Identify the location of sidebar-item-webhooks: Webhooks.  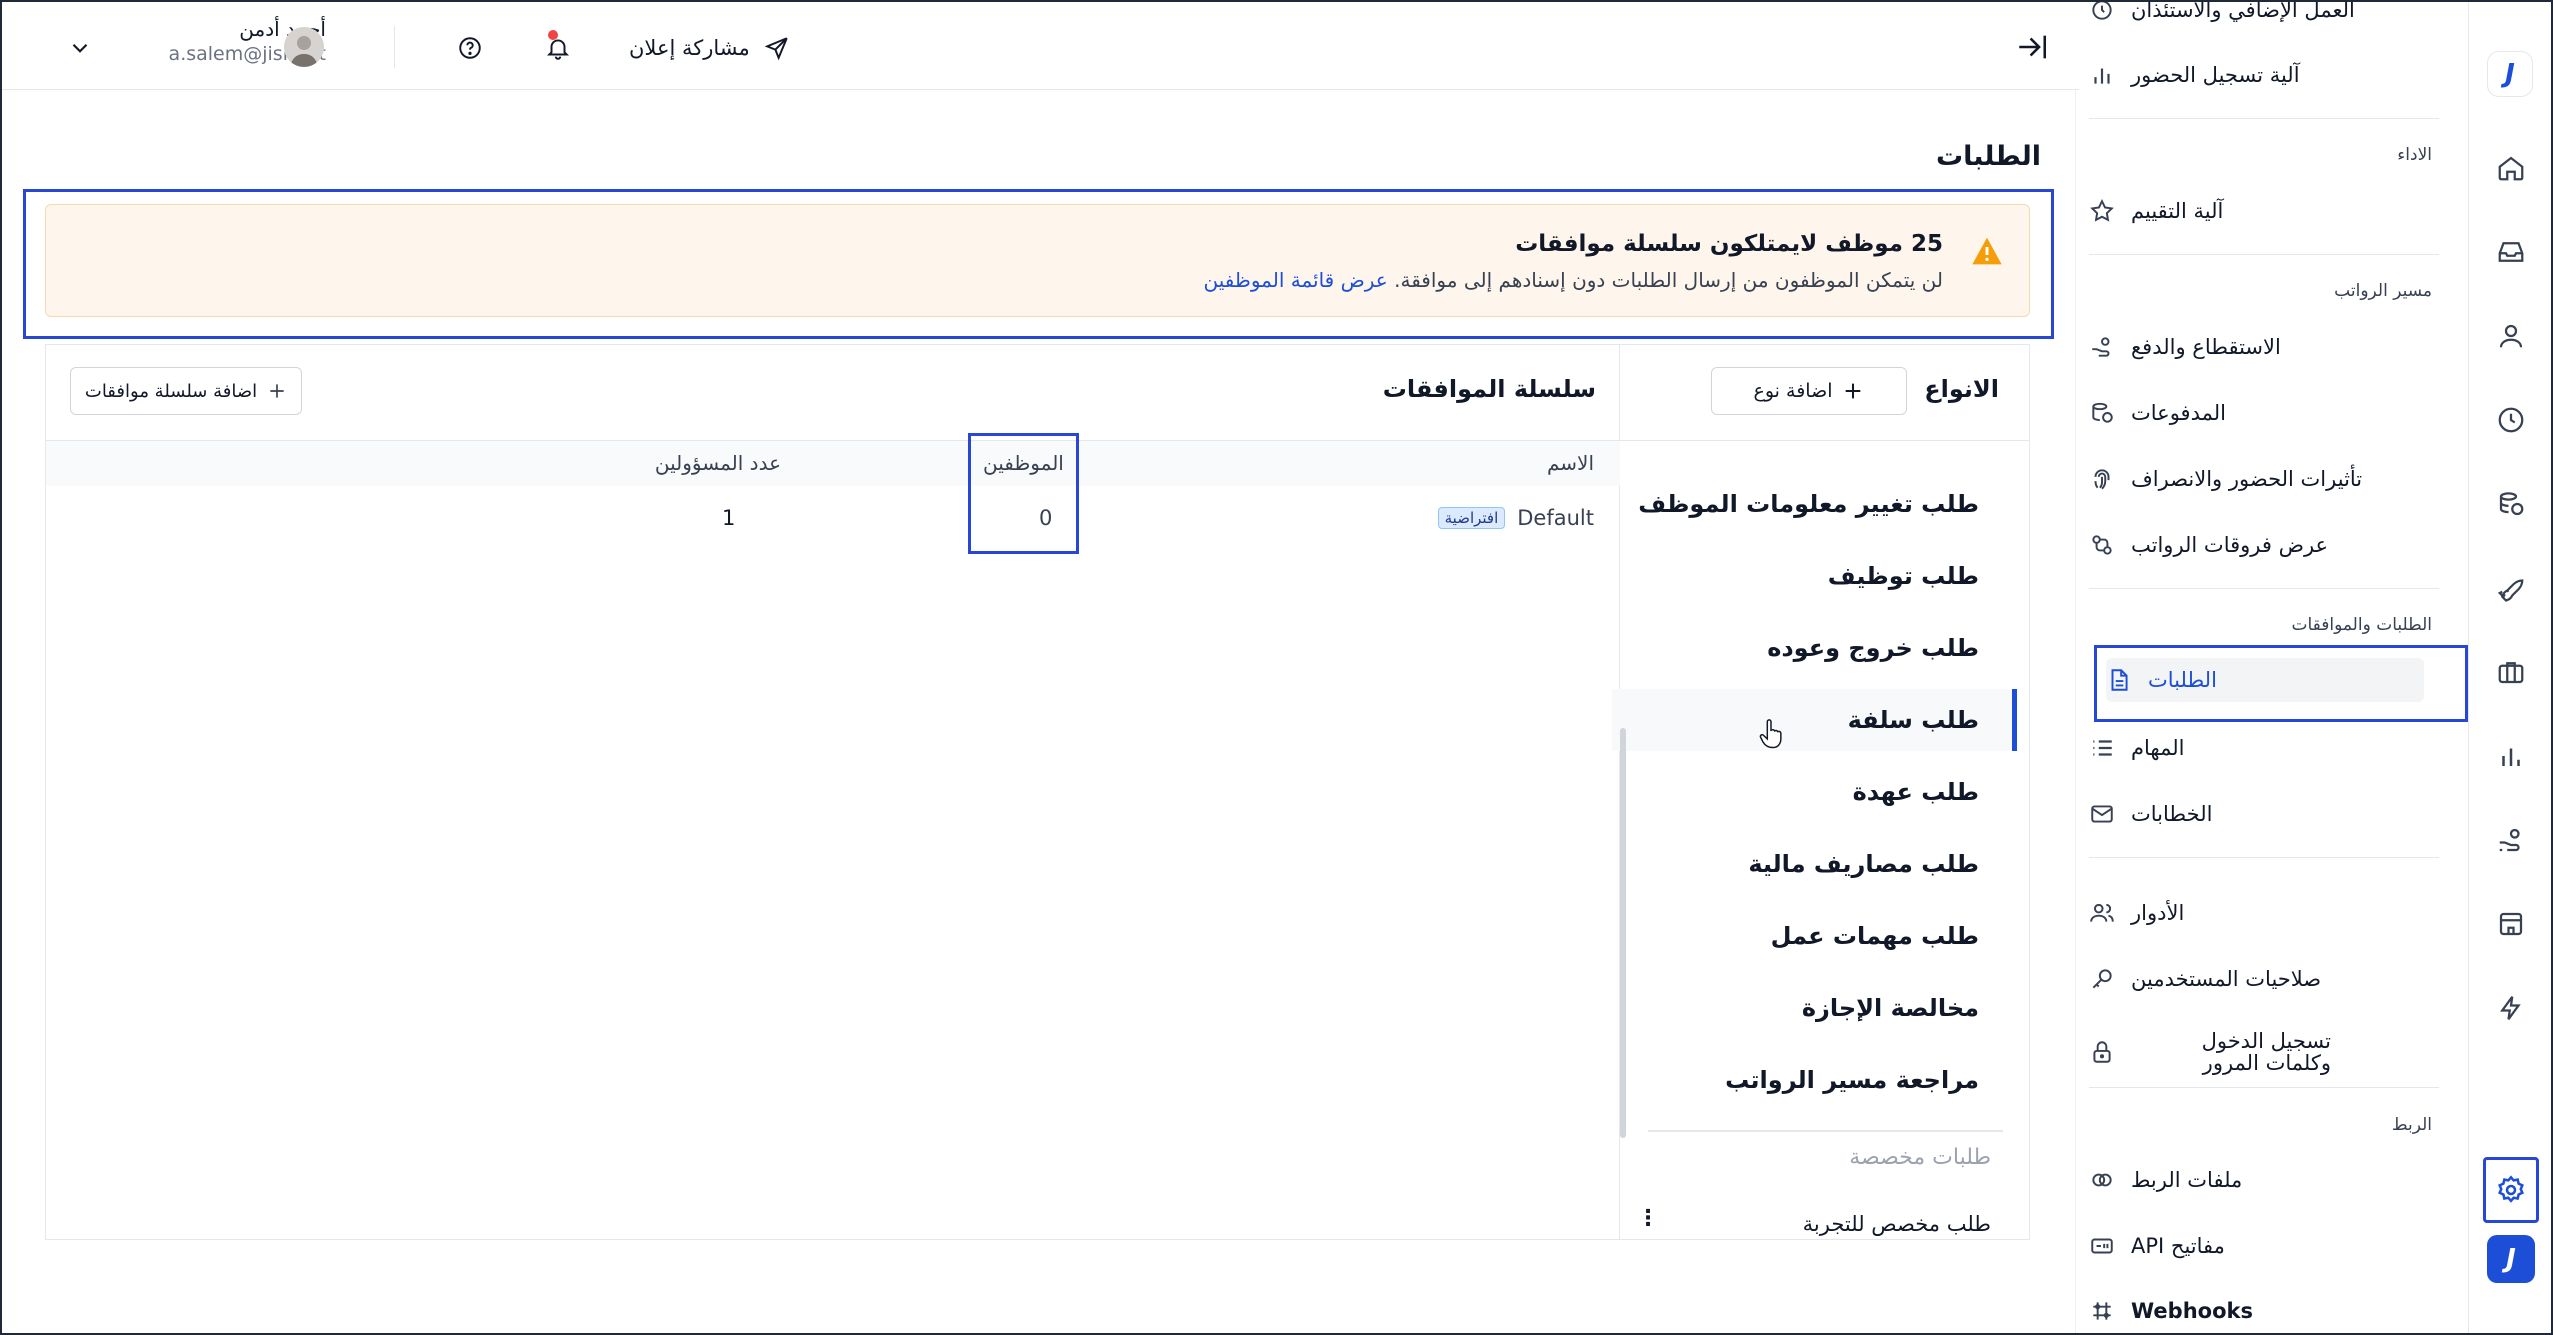
(2264, 1311).